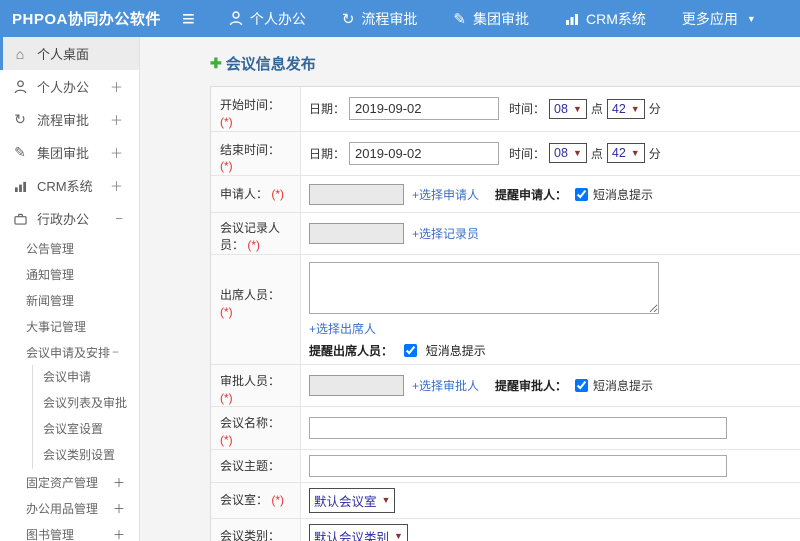 This screenshot has height=541, width=800. Describe the element at coordinates (625, 153) in the screenshot. I see `end-minute-select: 42 ▼` at that location.